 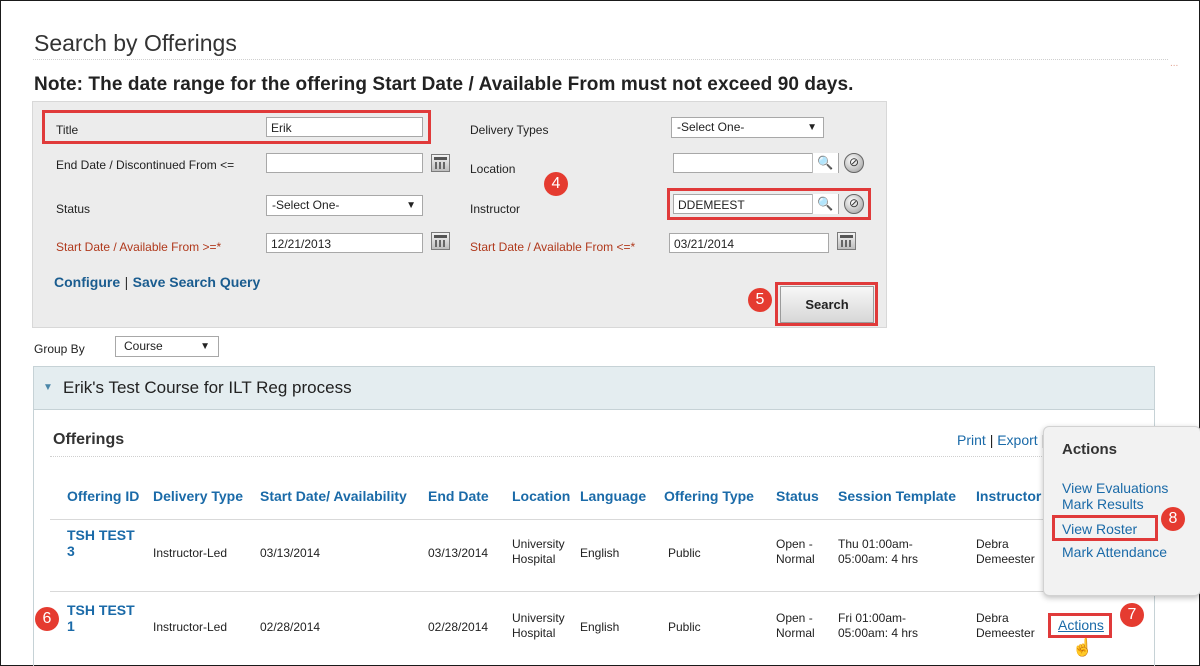 What do you see at coordinates (760, 300) in the screenshot?
I see `callout-5: 5` at bounding box center [760, 300].